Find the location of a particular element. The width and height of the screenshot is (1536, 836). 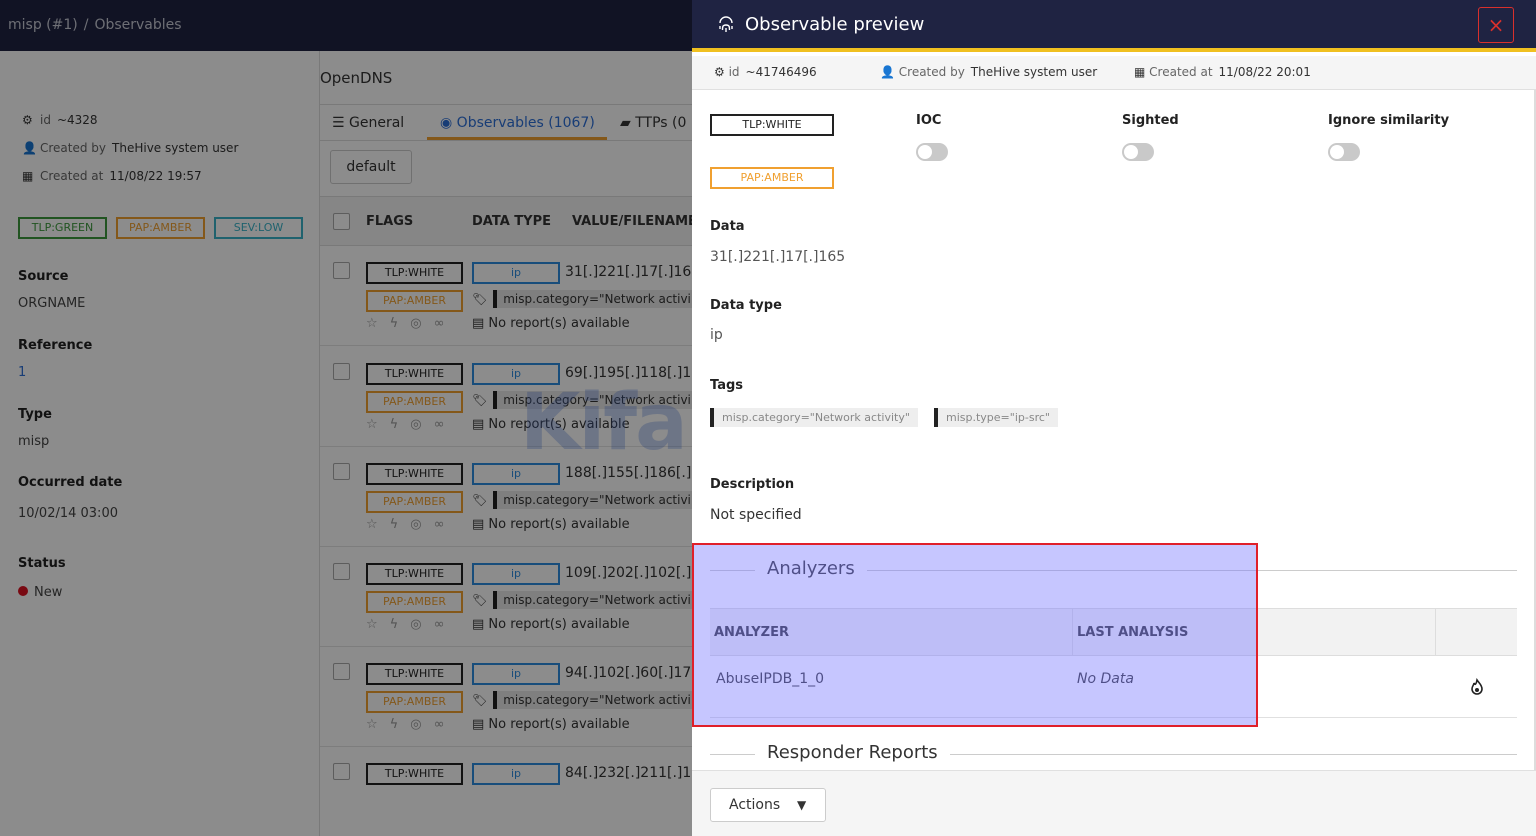

gear-icon: ⚙ is located at coordinates (721, 72).